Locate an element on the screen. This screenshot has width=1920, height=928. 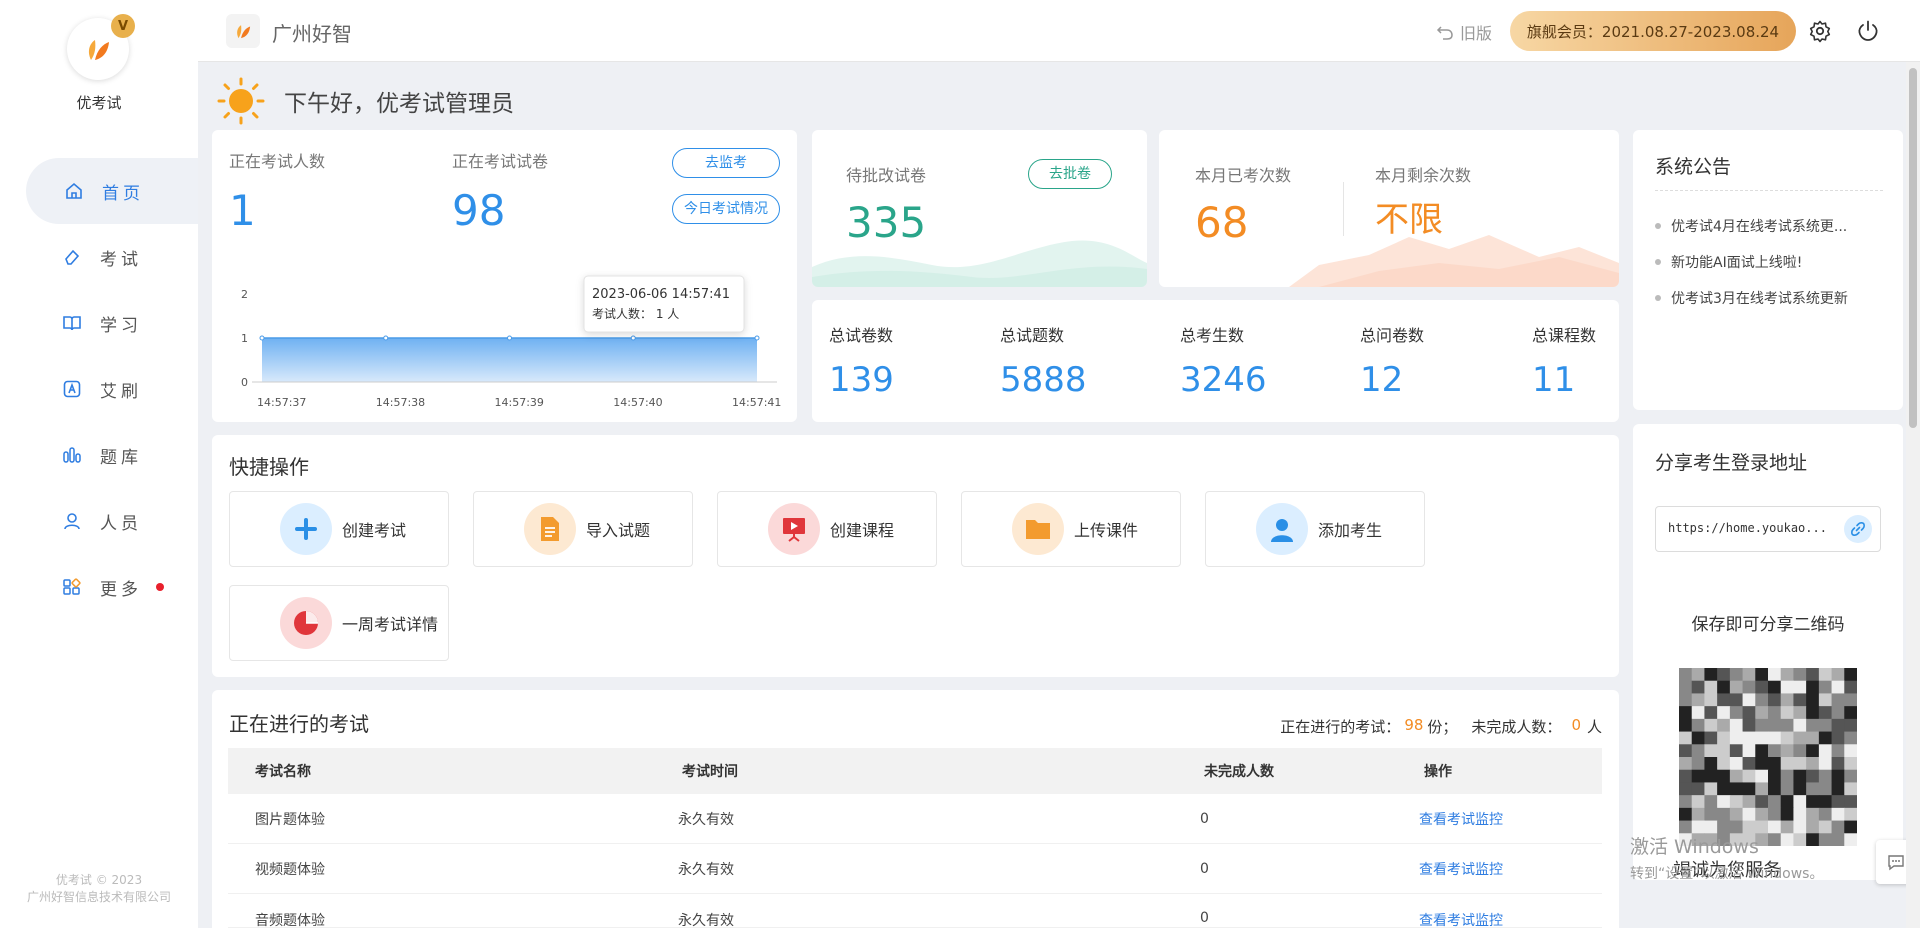
nav-item-people: 人员 is located at coordinates (99, 521).